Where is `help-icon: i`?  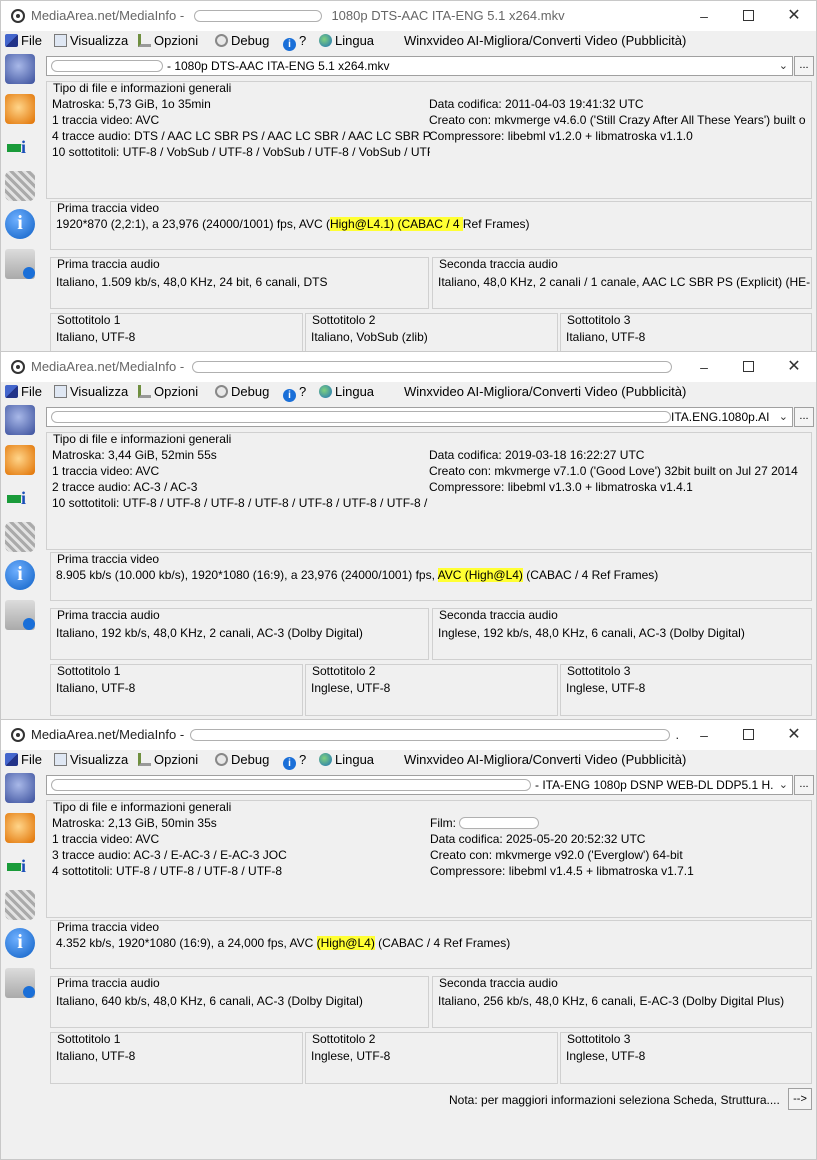
help-icon: i is located at coordinates (289, 395).